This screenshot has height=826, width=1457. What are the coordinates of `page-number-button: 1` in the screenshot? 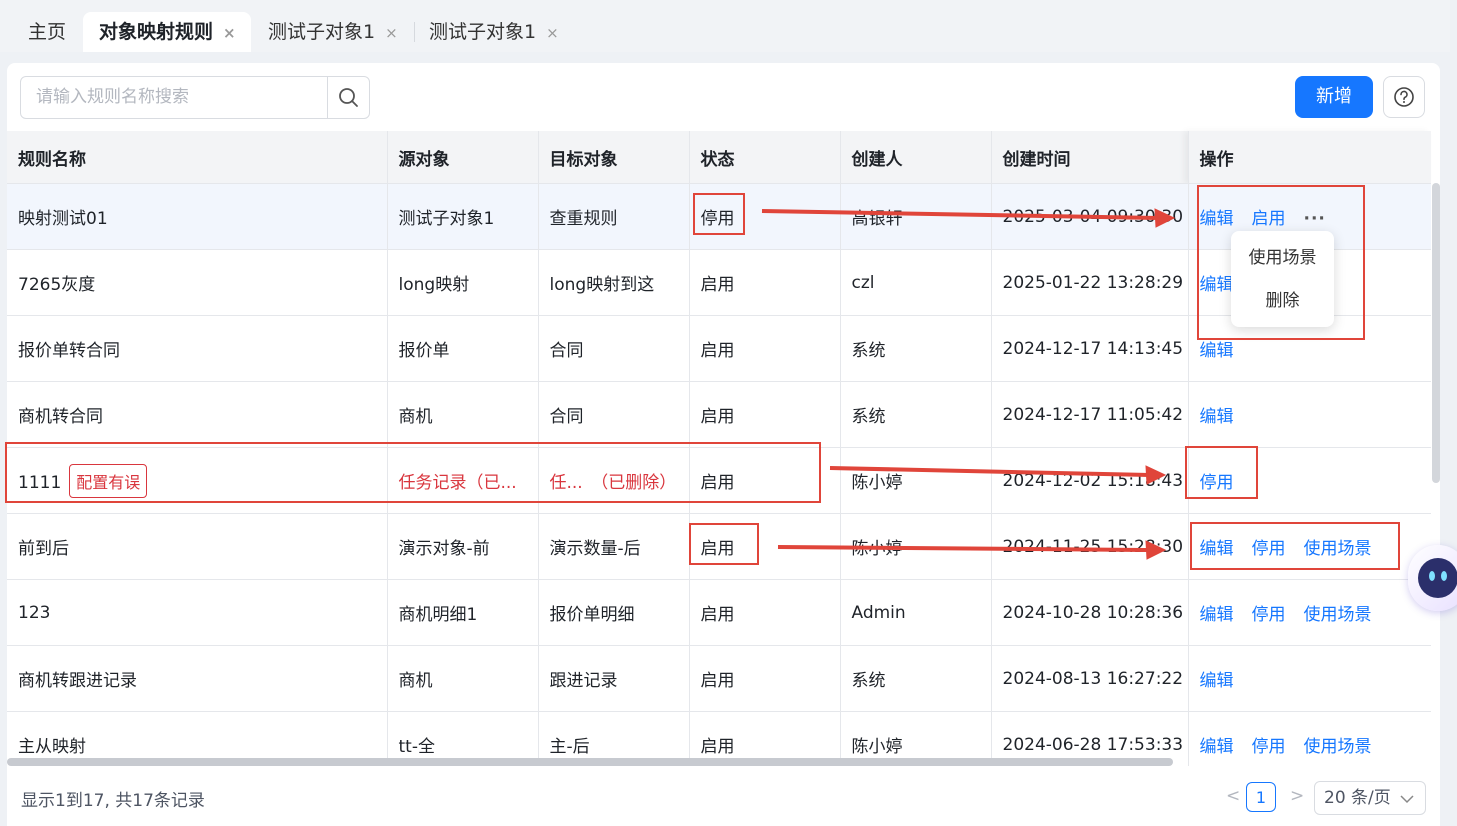 It's located at (1261, 797).